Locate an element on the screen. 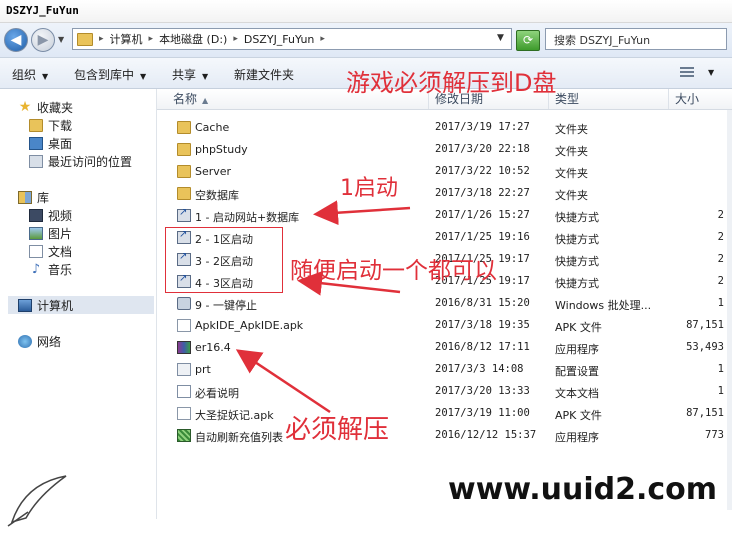  breadcrumb-drive: 本地磁盘 (D:) is located at coordinates (193, 39).